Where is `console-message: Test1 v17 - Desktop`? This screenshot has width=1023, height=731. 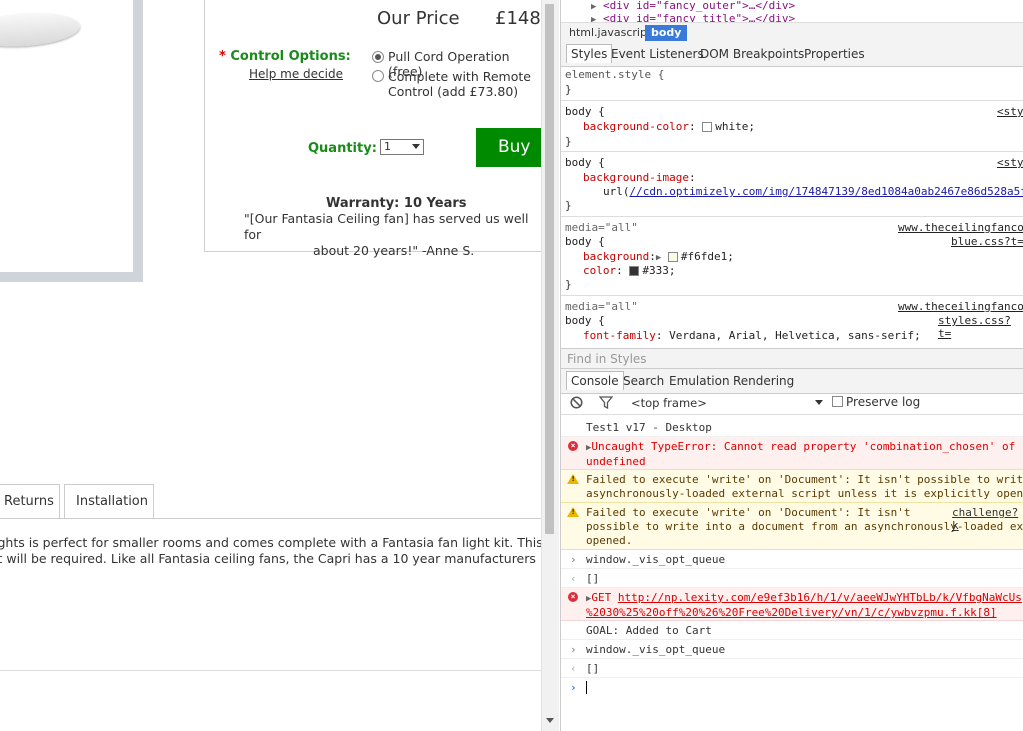
console-message: Test1 v17 - Desktop is located at coordinates (792, 427).